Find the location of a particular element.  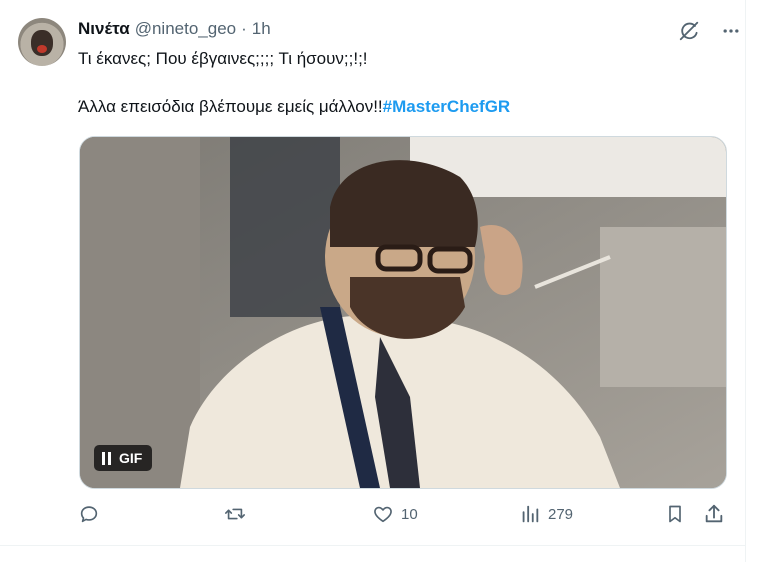

more-icon is located at coordinates (731, 31).